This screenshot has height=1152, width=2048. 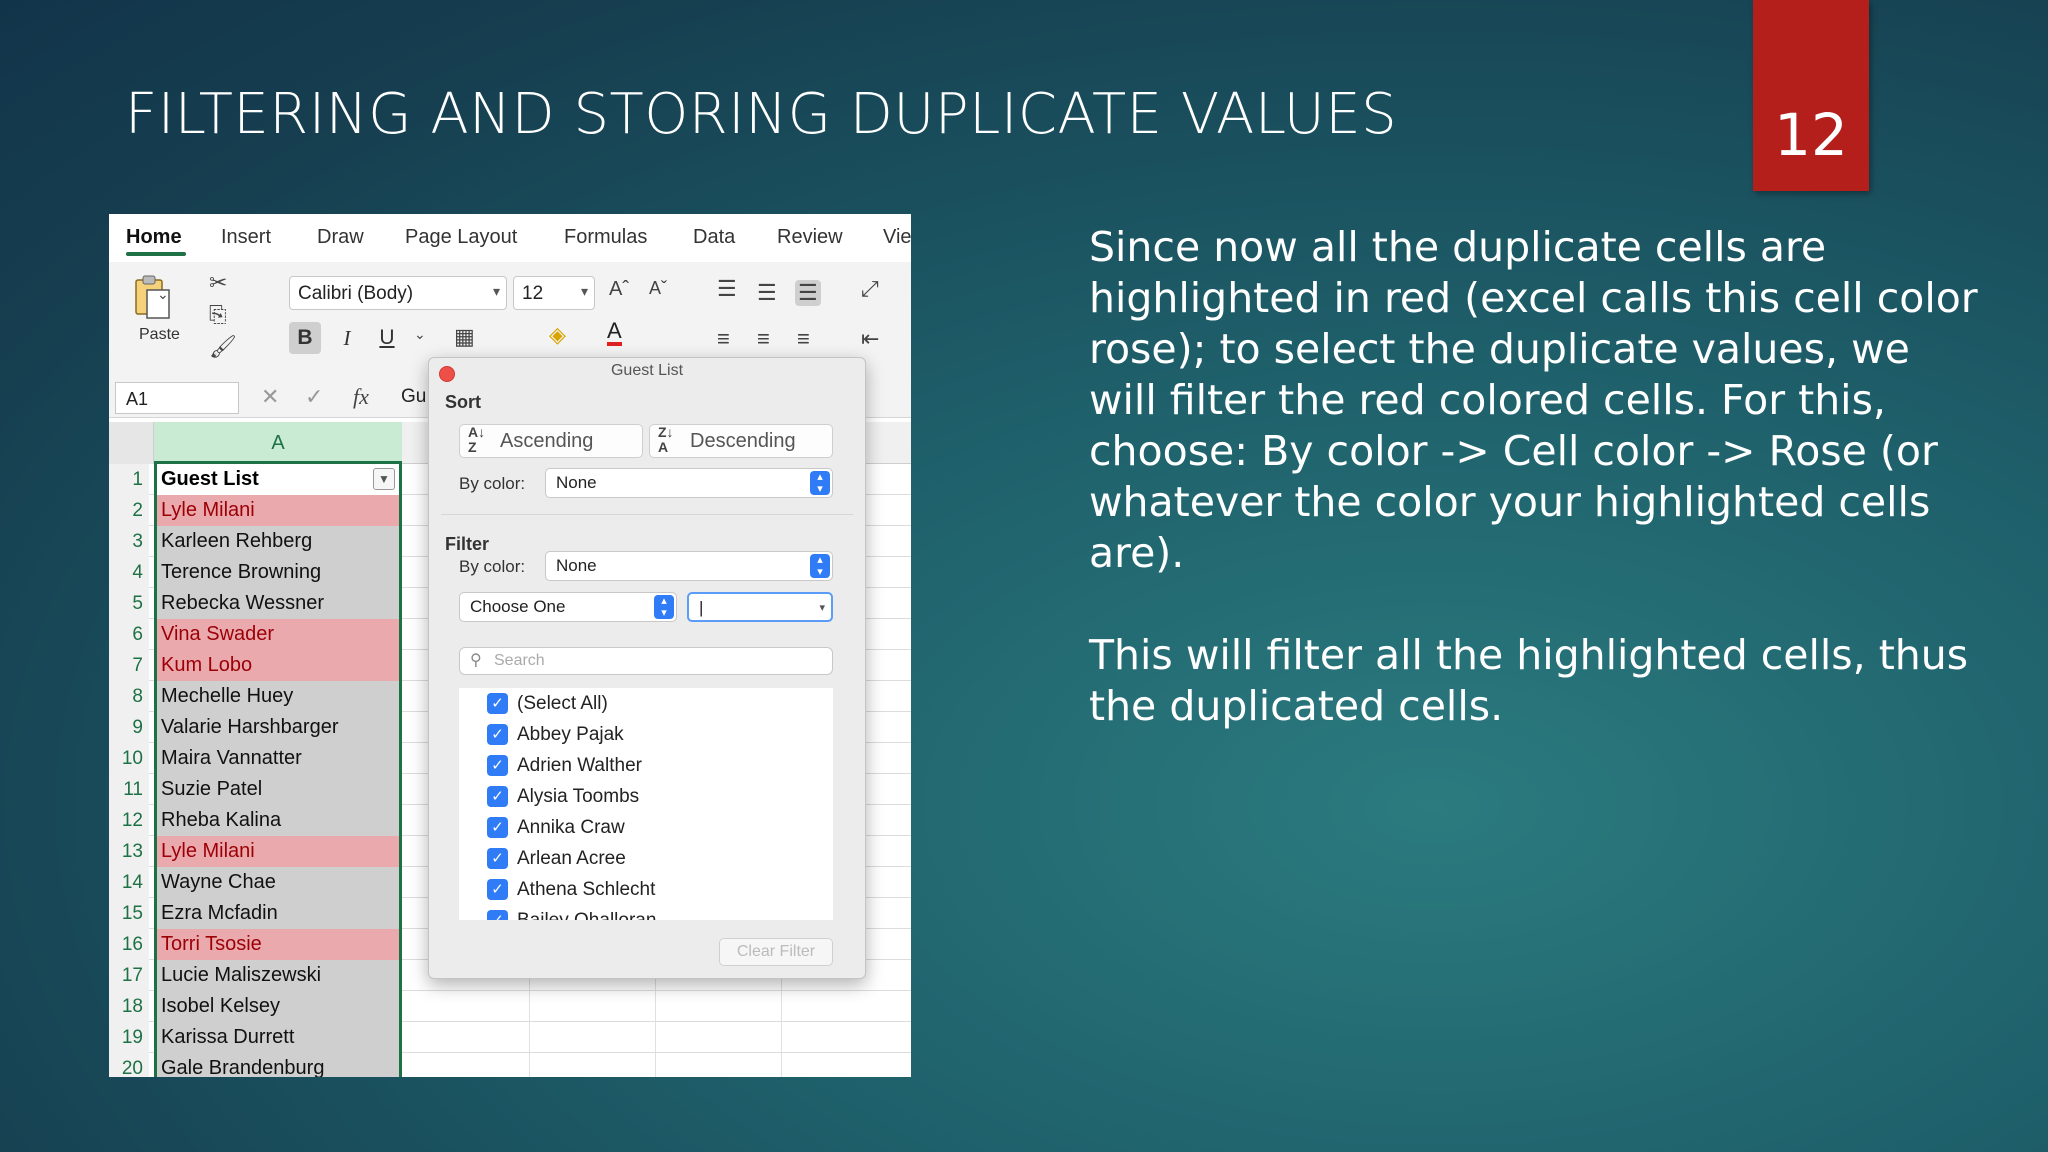 What do you see at coordinates (129, 572) in the screenshot?
I see `row-number: 4` at bounding box center [129, 572].